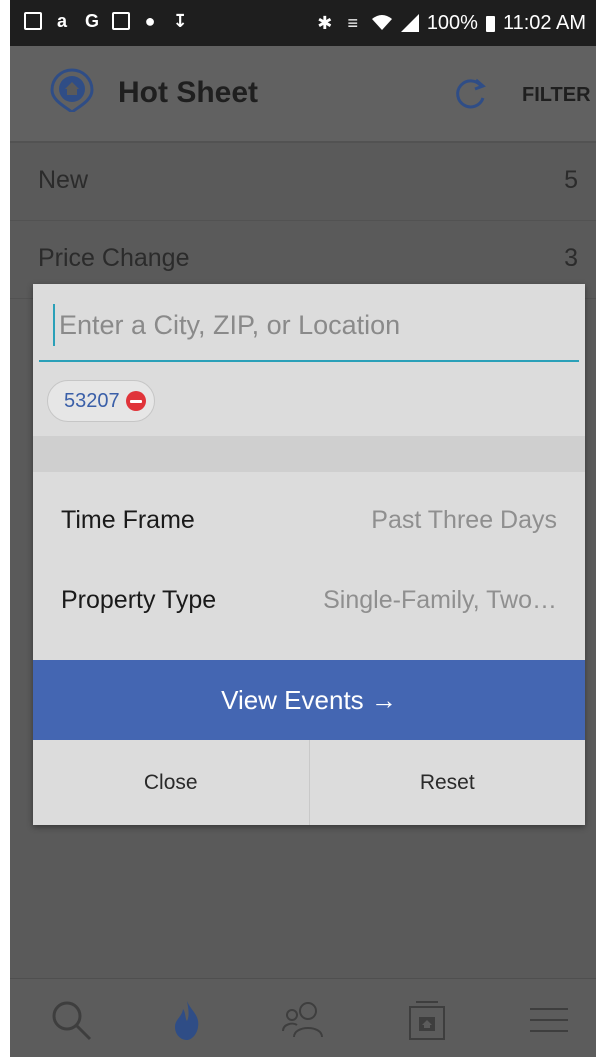 Image resolution: width=607 pixels, height=1057 pixels. What do you see at coordinates (121, 21) in the screenshot?
I see `message-notification-icon` at bounding box center [121, 21].